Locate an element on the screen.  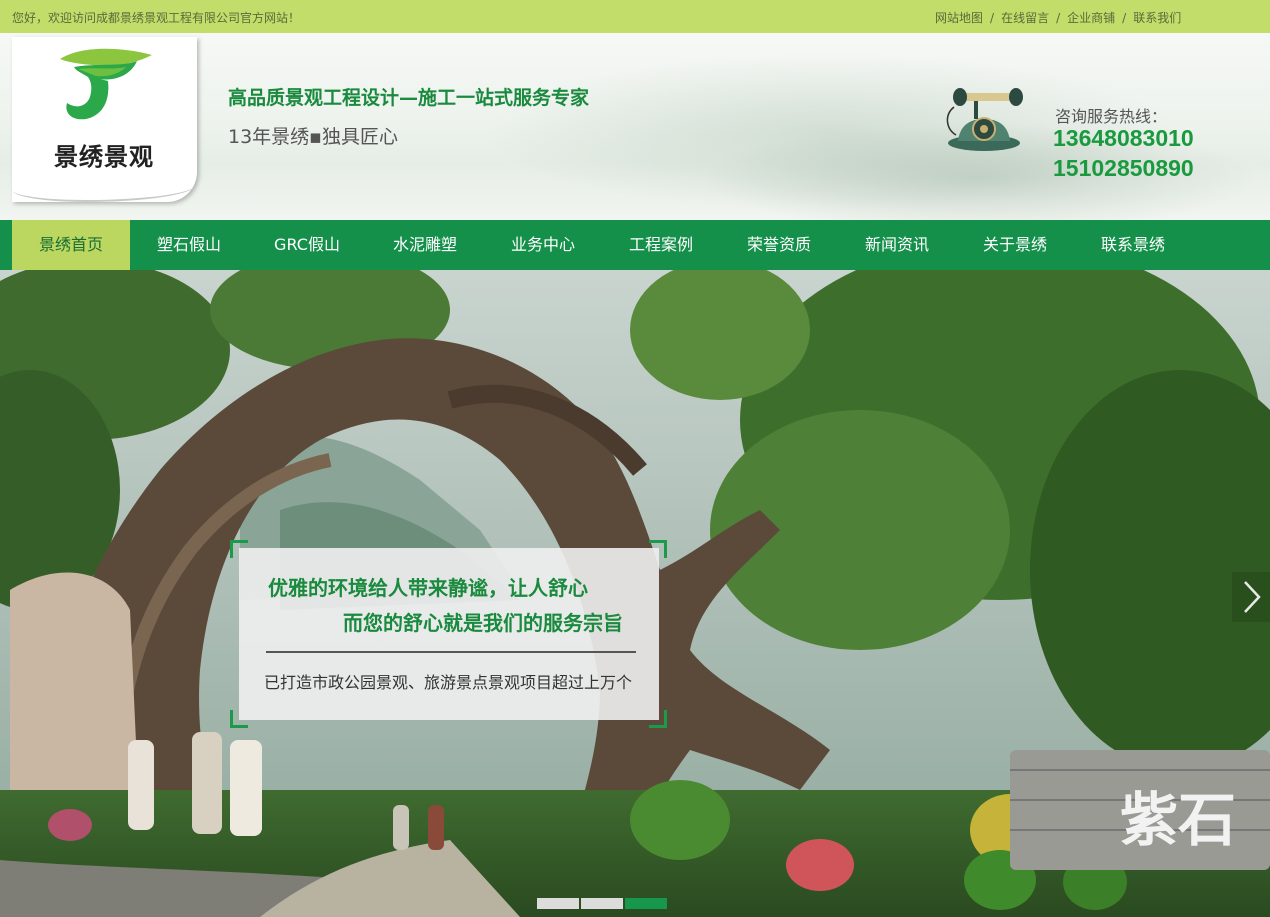
nav-news: 新闻资讯 is located at coordinates (897, 245).